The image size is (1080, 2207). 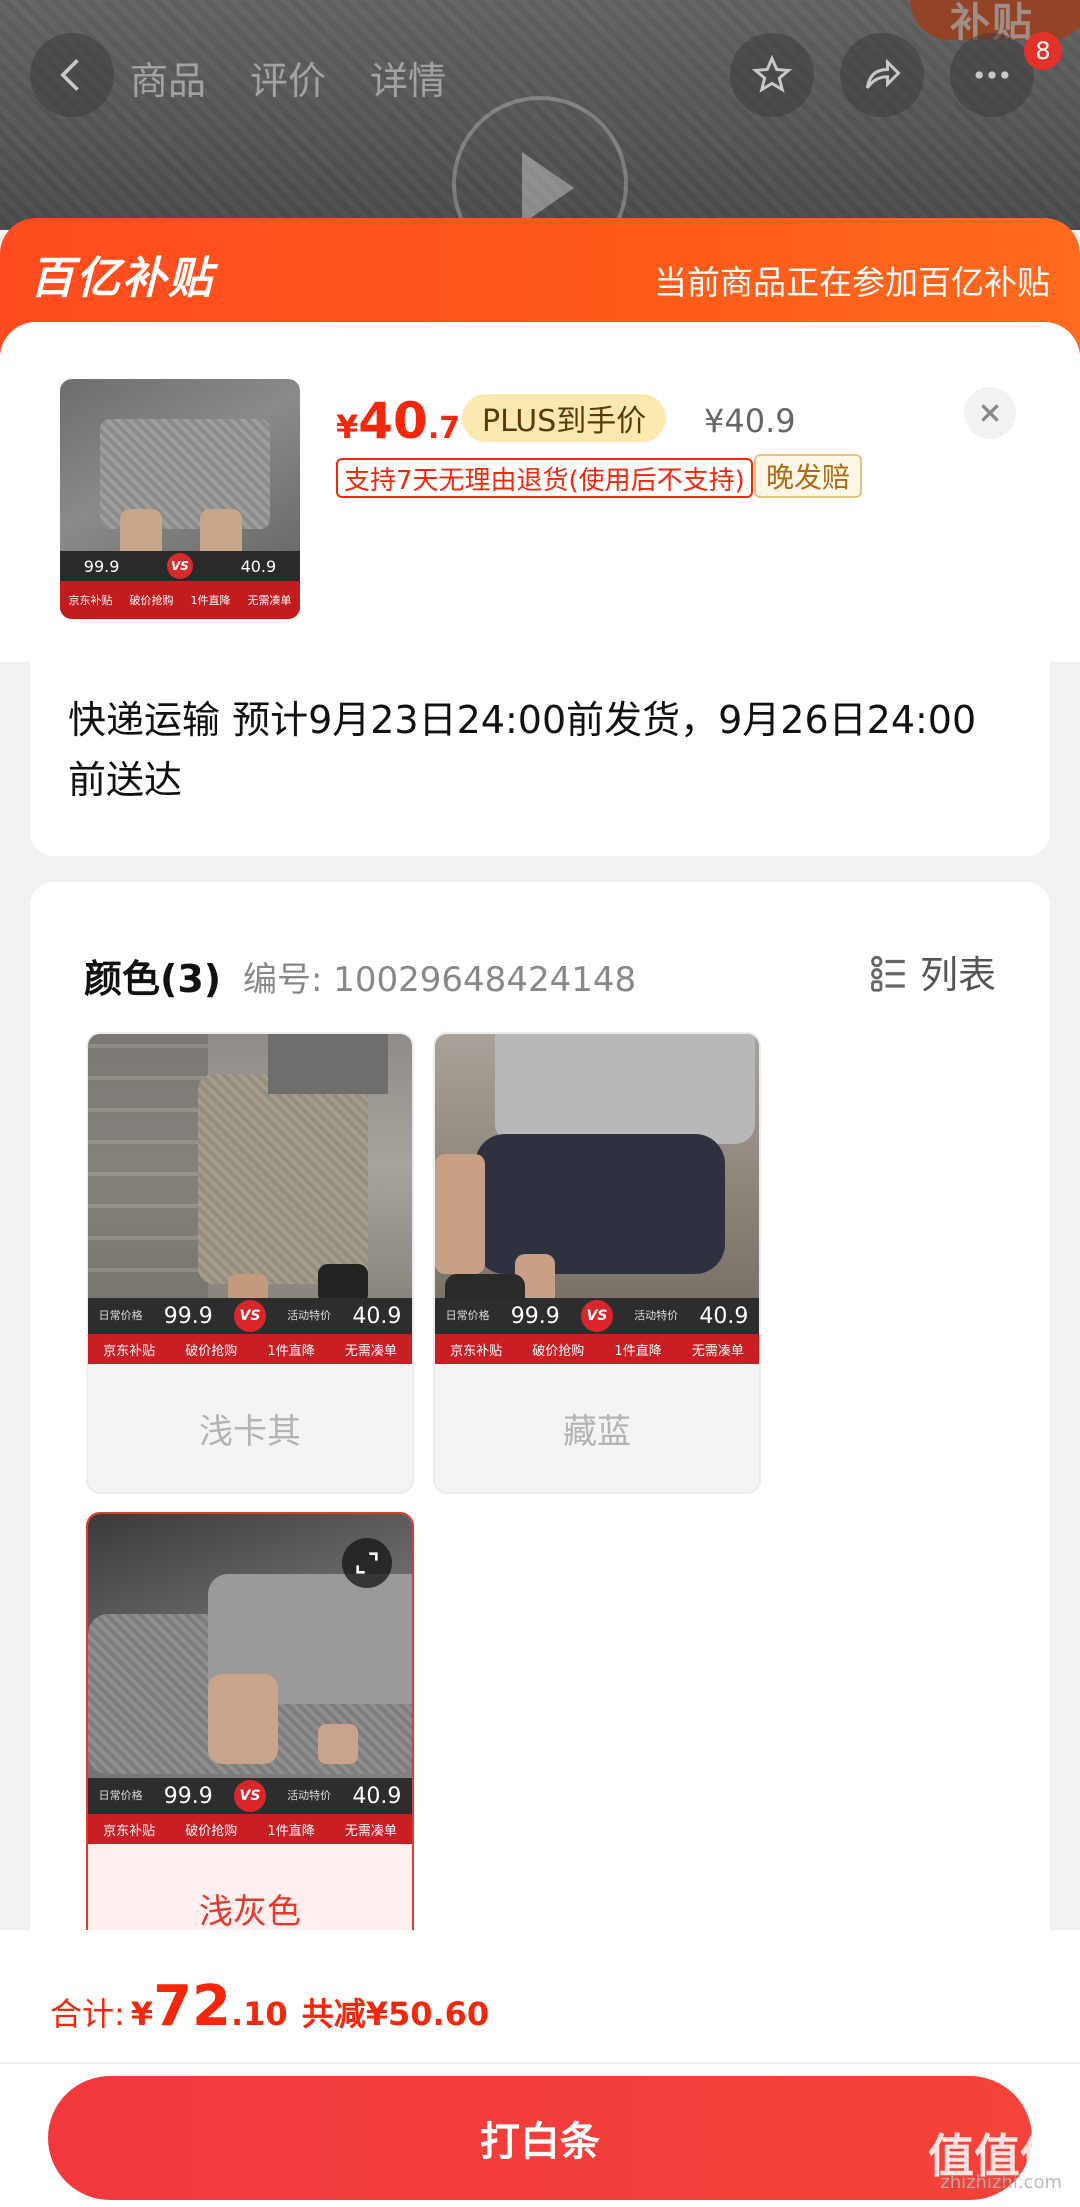 I want to click on checkout-bar: 合计: ¥ 72 .10 共减¥50.60 打白条, so click(x=540, y=2068).